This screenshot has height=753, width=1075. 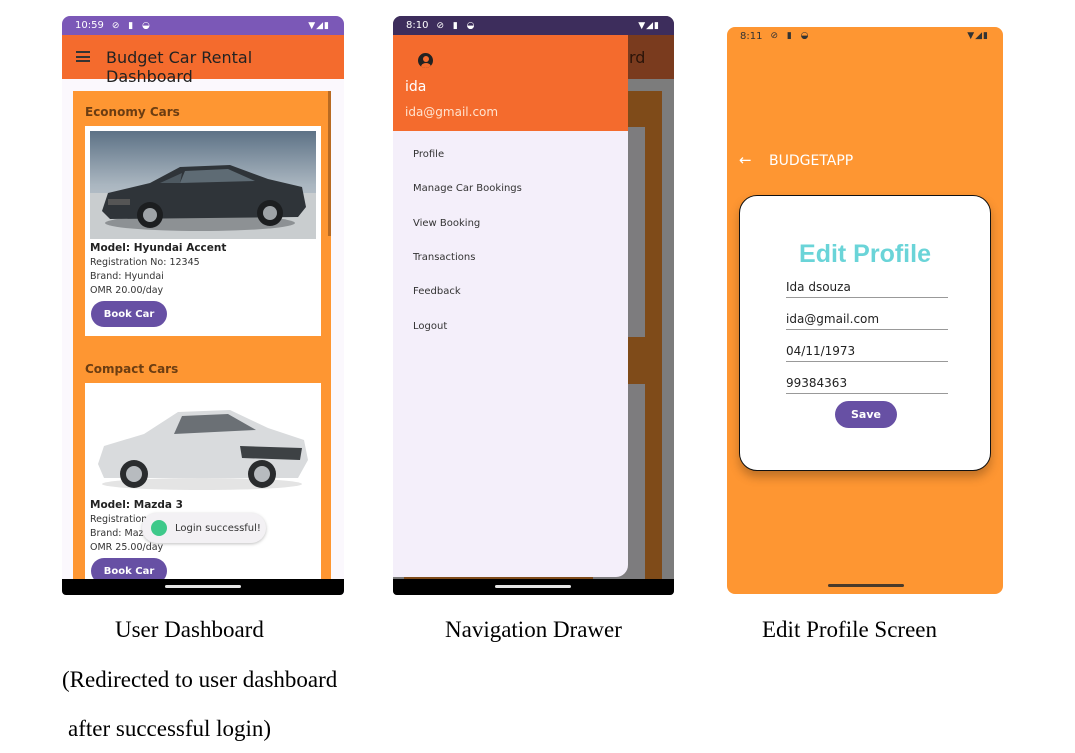 I want to click on back-arrow-icon: ←, so click(x=745, y=160).